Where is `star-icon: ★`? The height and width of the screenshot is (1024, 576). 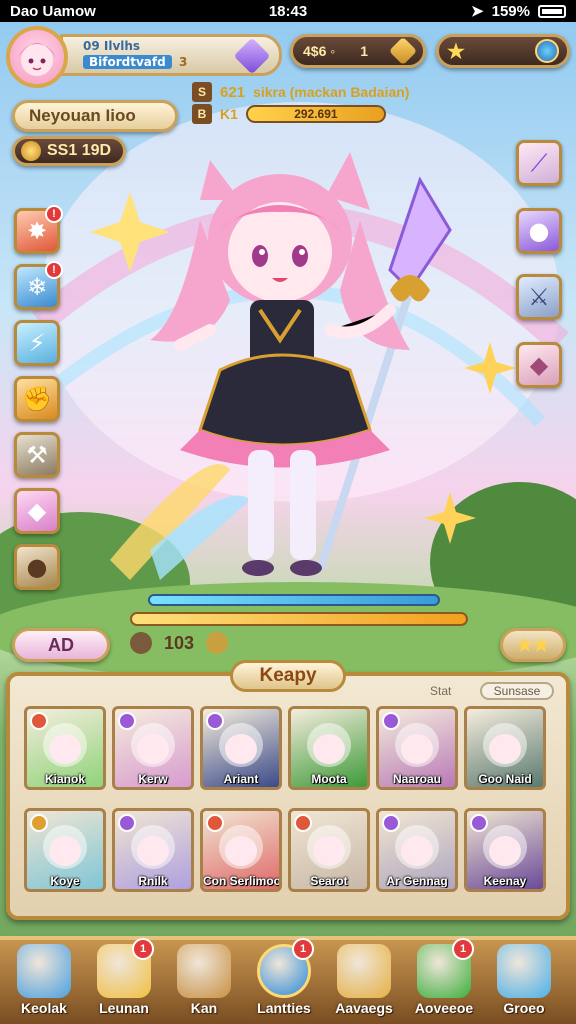 star-icon: ★ is located at coordinates (456, 51).